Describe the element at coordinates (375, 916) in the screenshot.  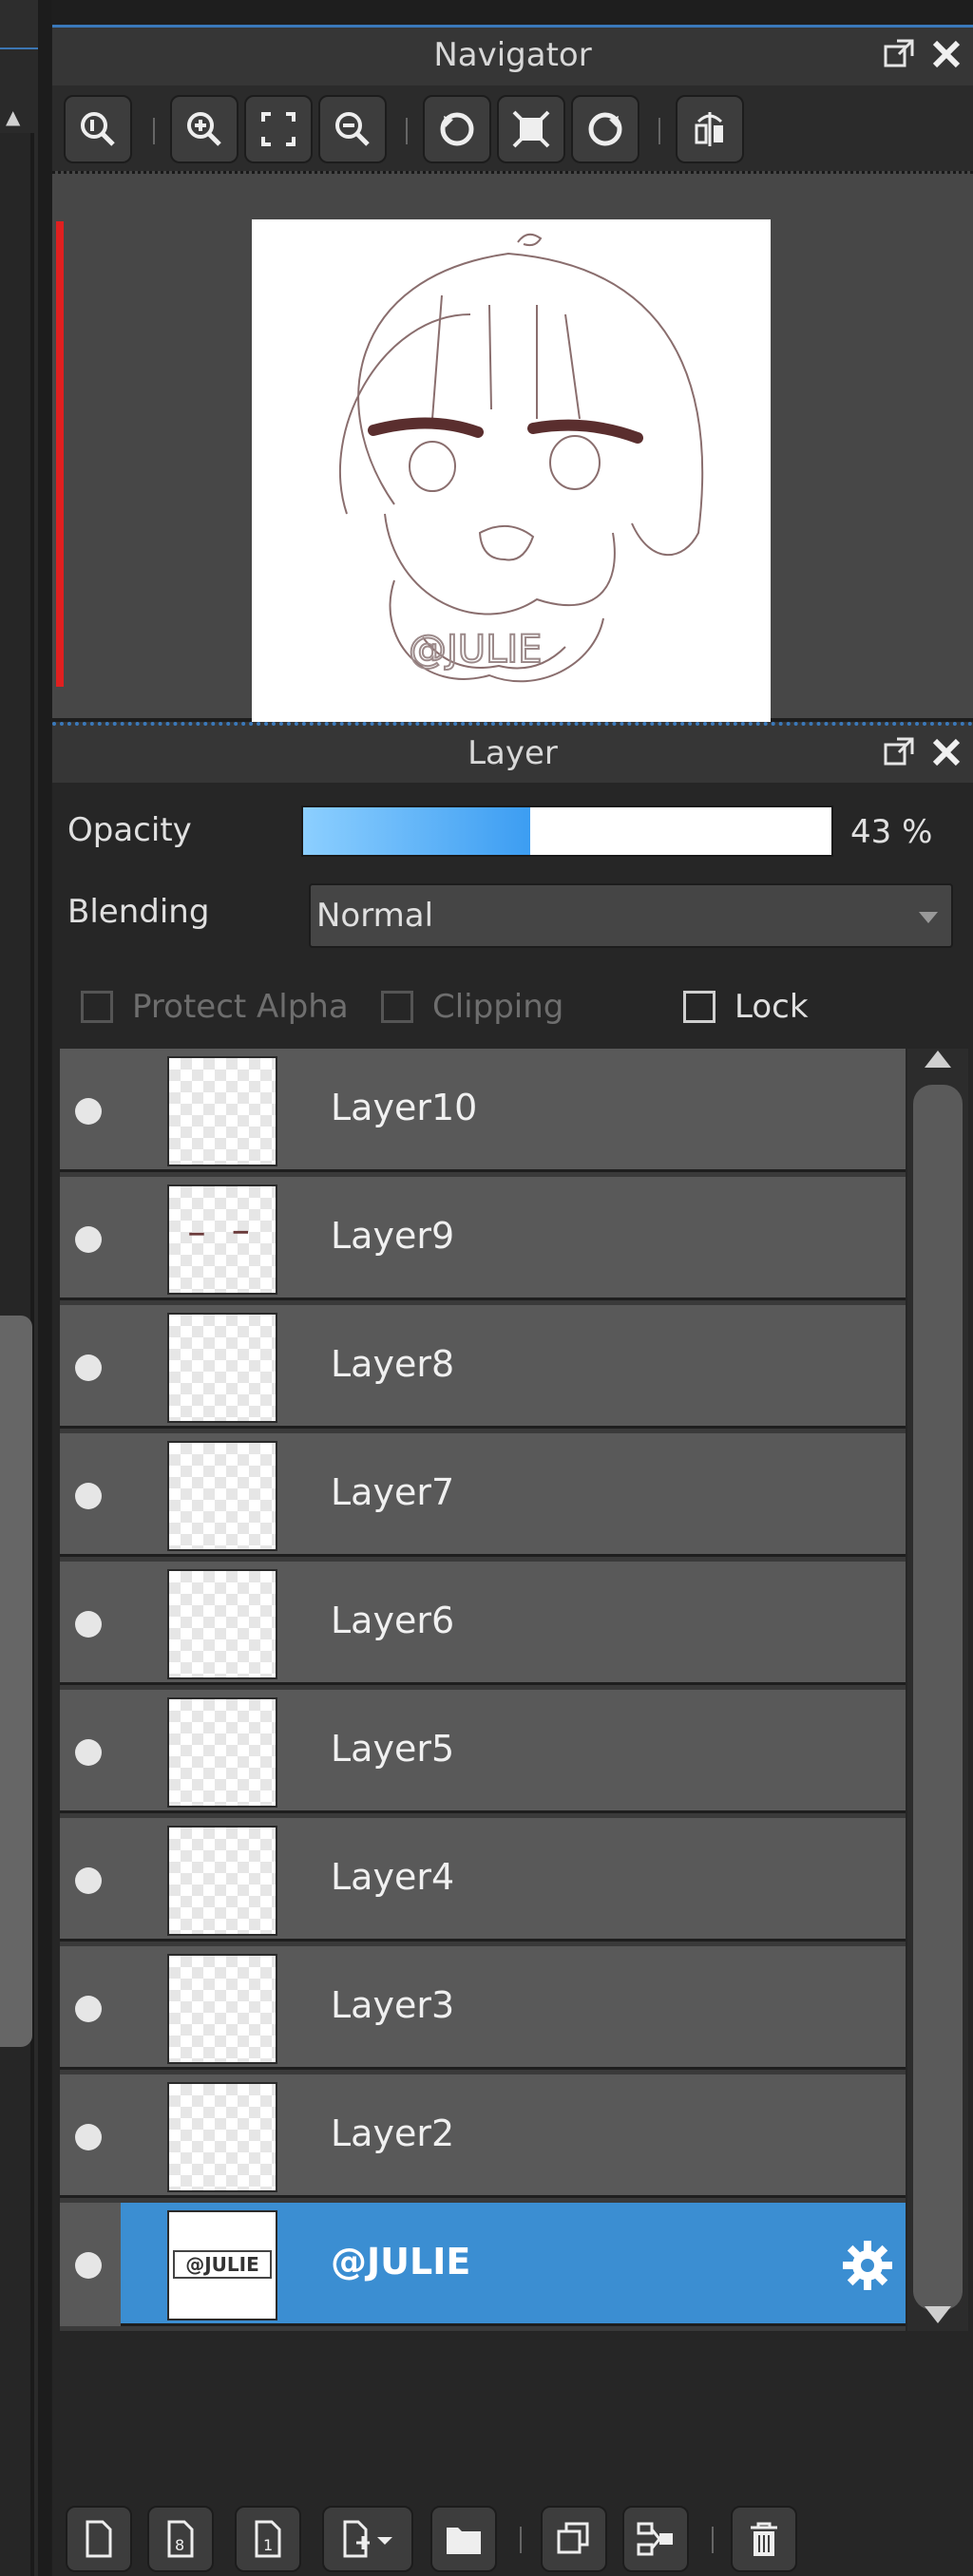
I see `blending-value: Normal` at that location.